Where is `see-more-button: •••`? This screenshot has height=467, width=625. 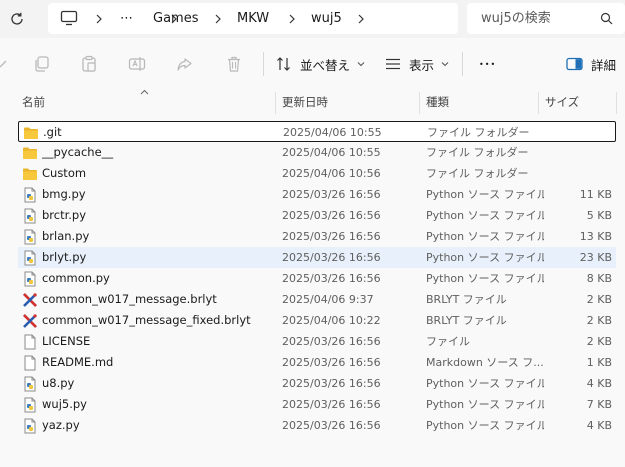
see-more-button: ••• is located at coordinates (487, 64).